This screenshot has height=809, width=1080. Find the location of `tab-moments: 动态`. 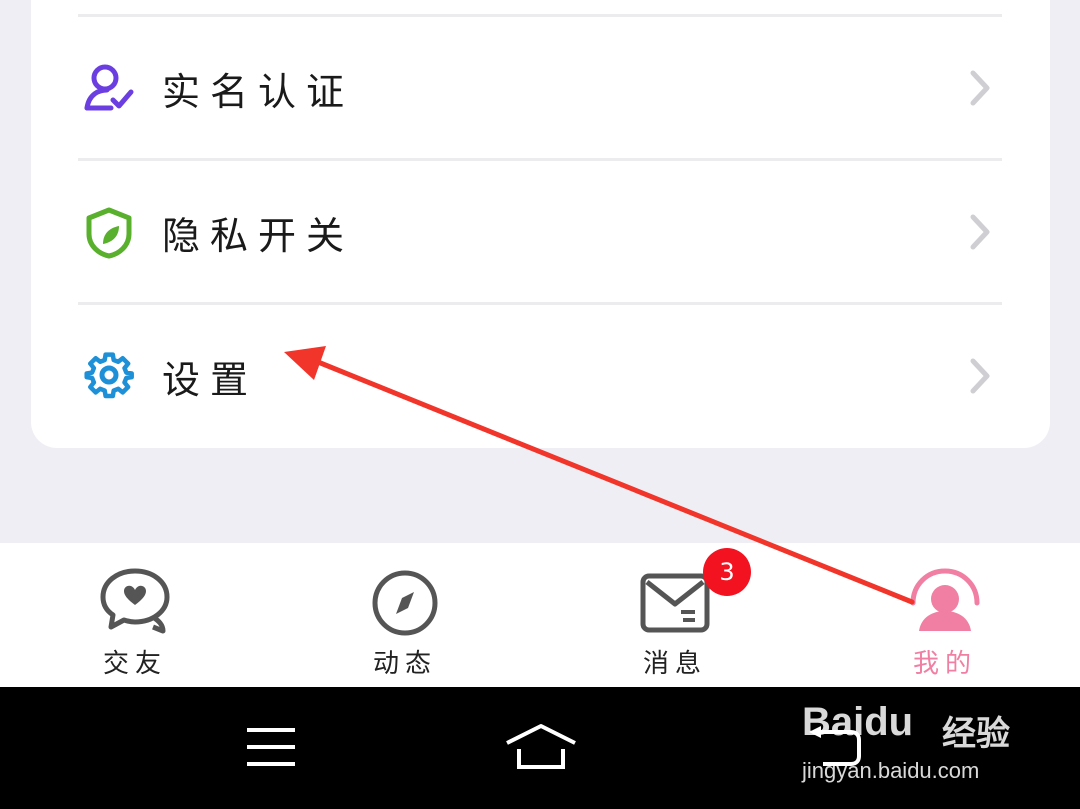

tab-moments: 动态 is located at coordinates (405, 615).